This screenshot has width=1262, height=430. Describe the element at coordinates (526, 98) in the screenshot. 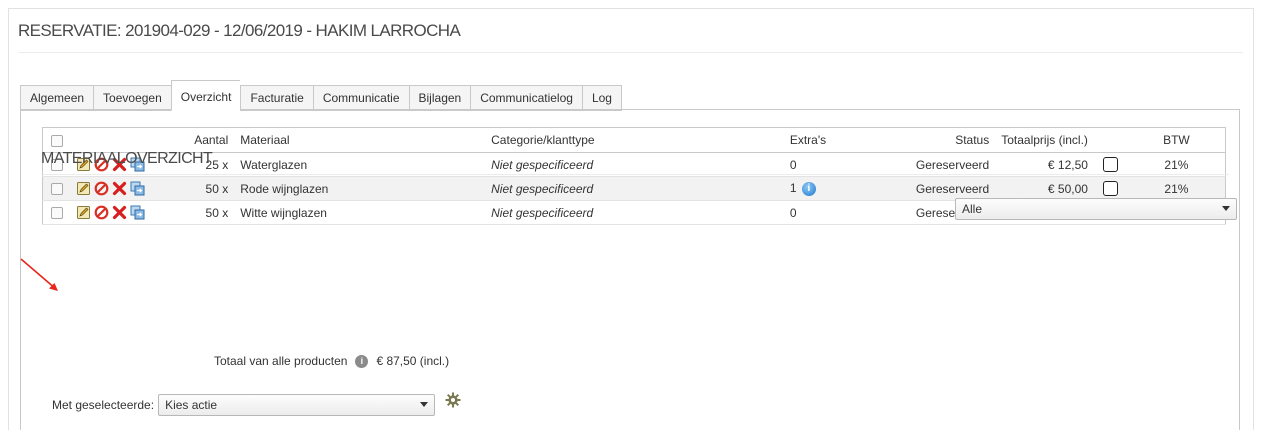

I see `tab-communicatielog: Communicatielog` at that location.